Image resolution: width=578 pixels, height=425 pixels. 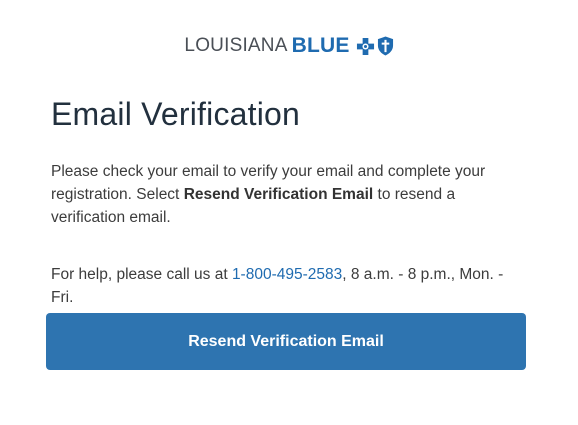 I want to click on phone-link: 1-800-495-2583, so click(x=287, y=274).